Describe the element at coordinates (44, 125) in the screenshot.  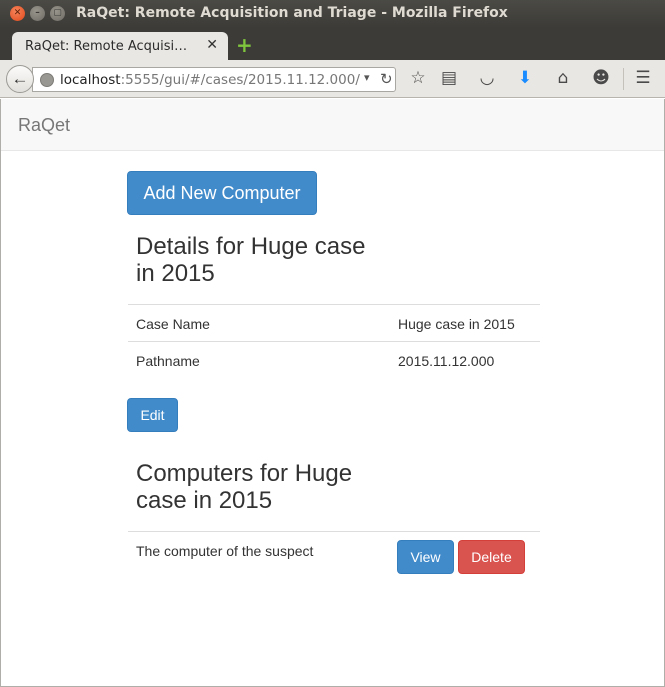
I see `brand-link: RaQet` at that location.